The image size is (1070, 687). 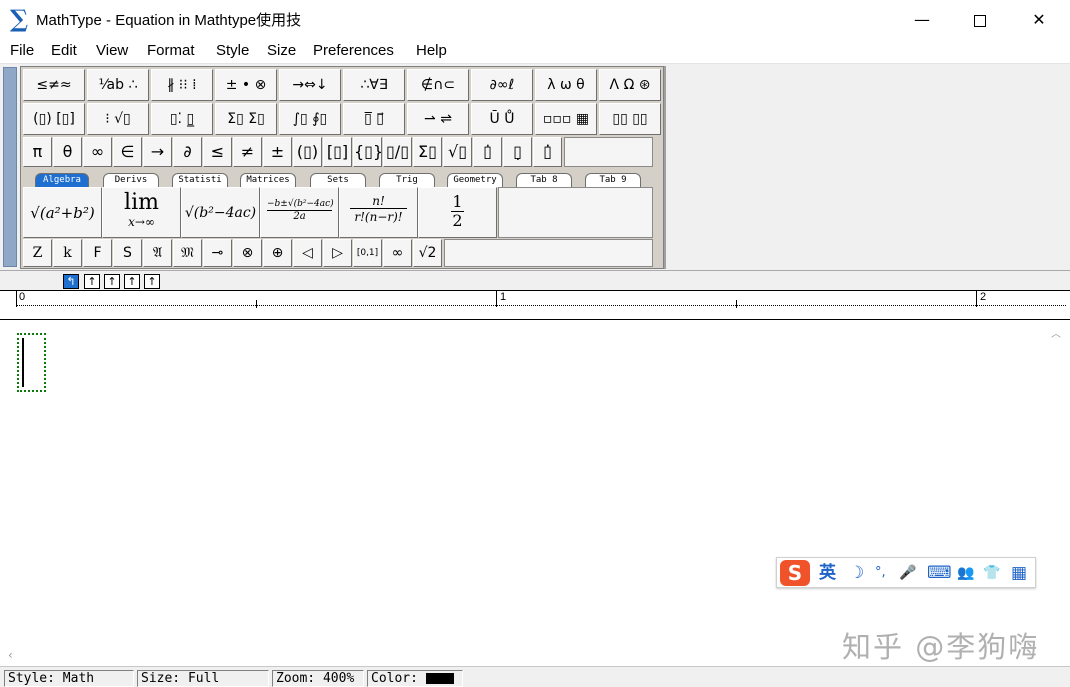 I want to click on tab-9: Tab 9, so click(x=613, y=180).